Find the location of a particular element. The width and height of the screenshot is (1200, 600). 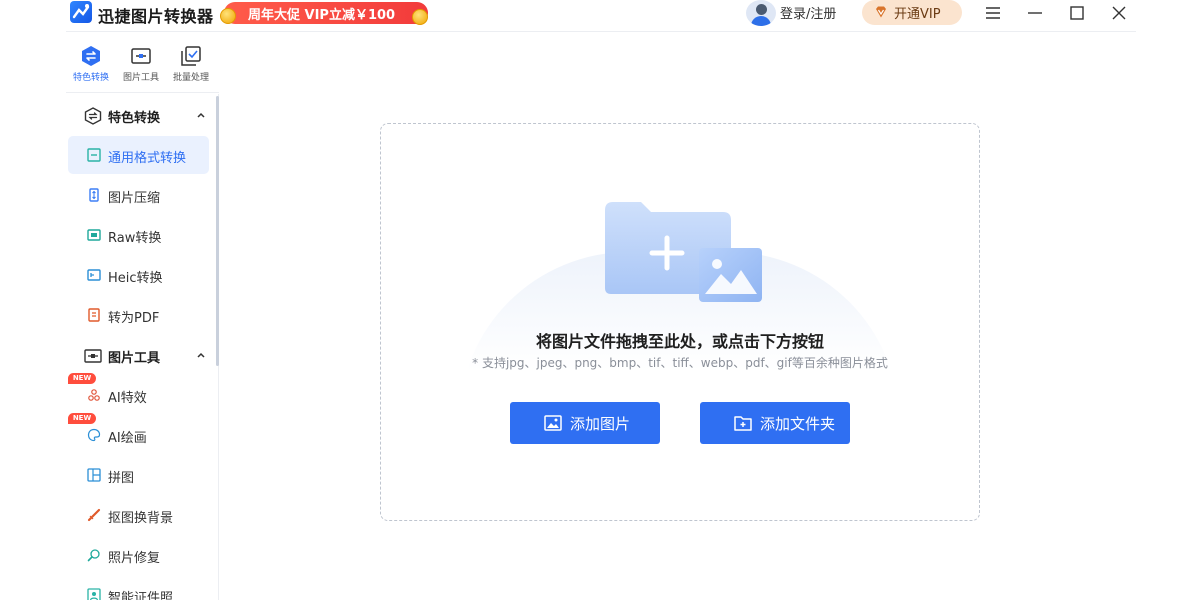

close-button is located at coordinates (1119, 13).